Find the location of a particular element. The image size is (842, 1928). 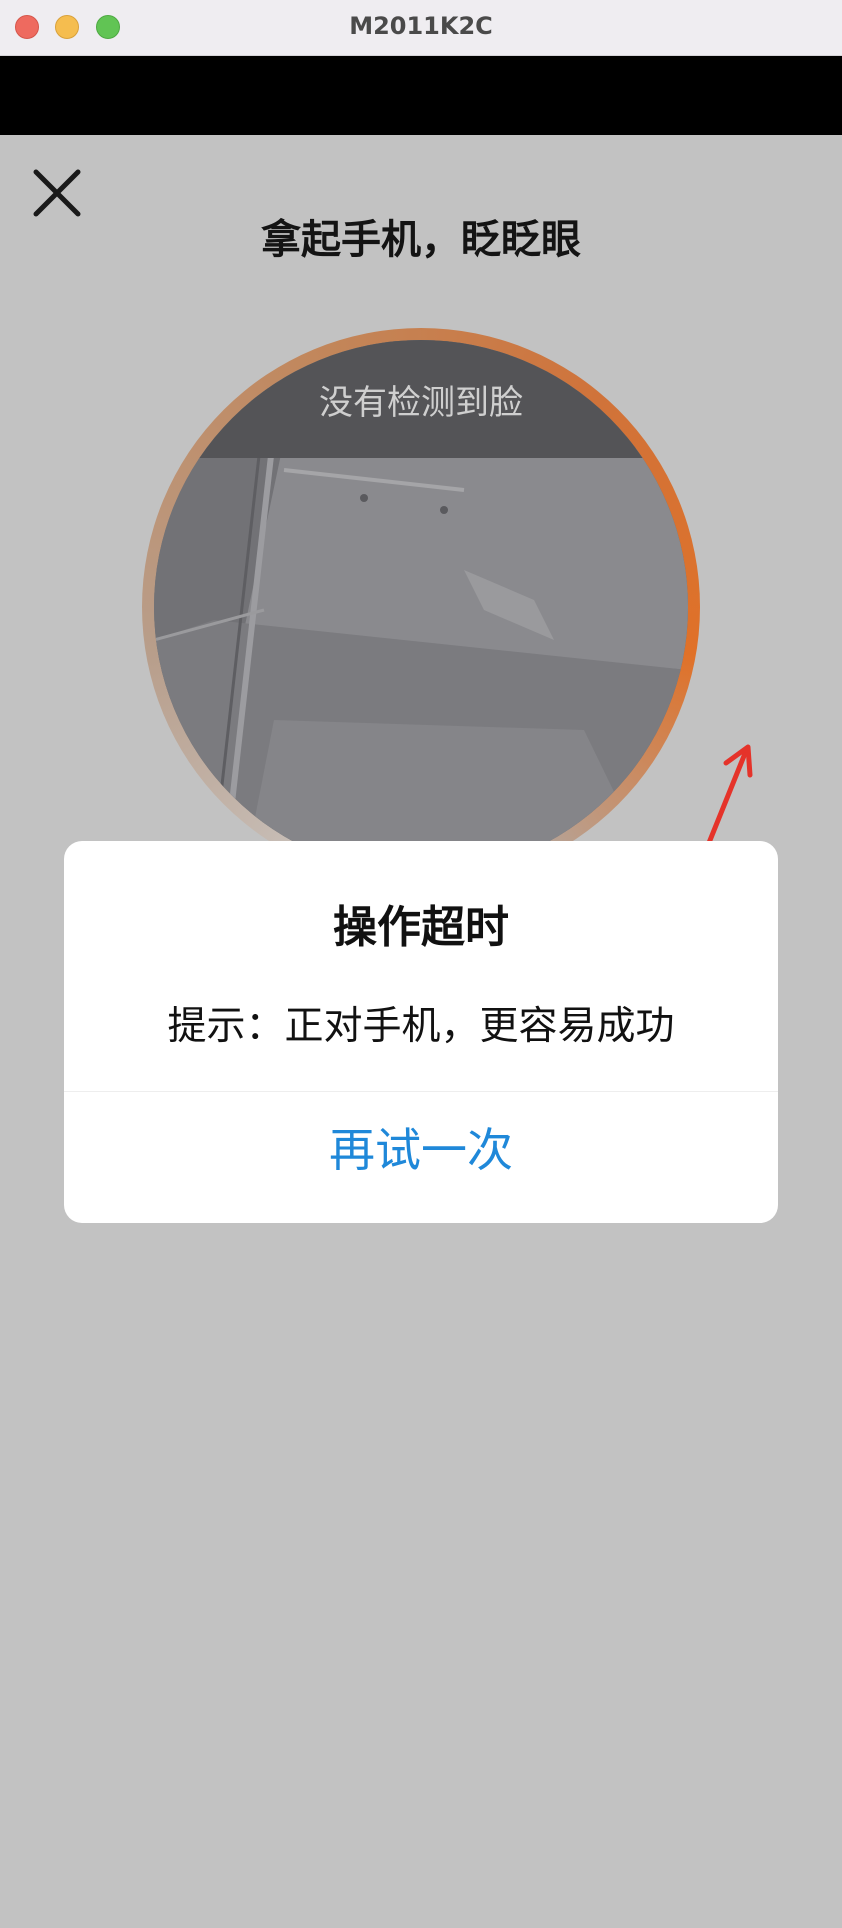

window-titlebar: M2011K2C is located at coordinates (421, 28).